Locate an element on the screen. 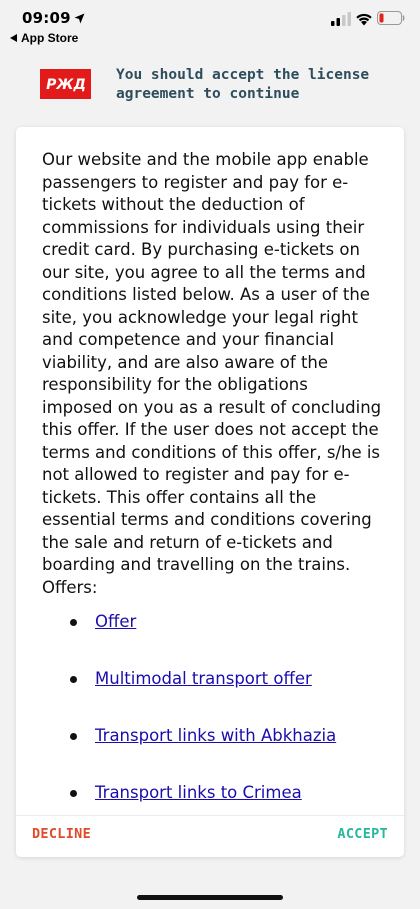 This screenshot has height=909, width=420. svg-text: РЖД is located at coordinates (66, 85).